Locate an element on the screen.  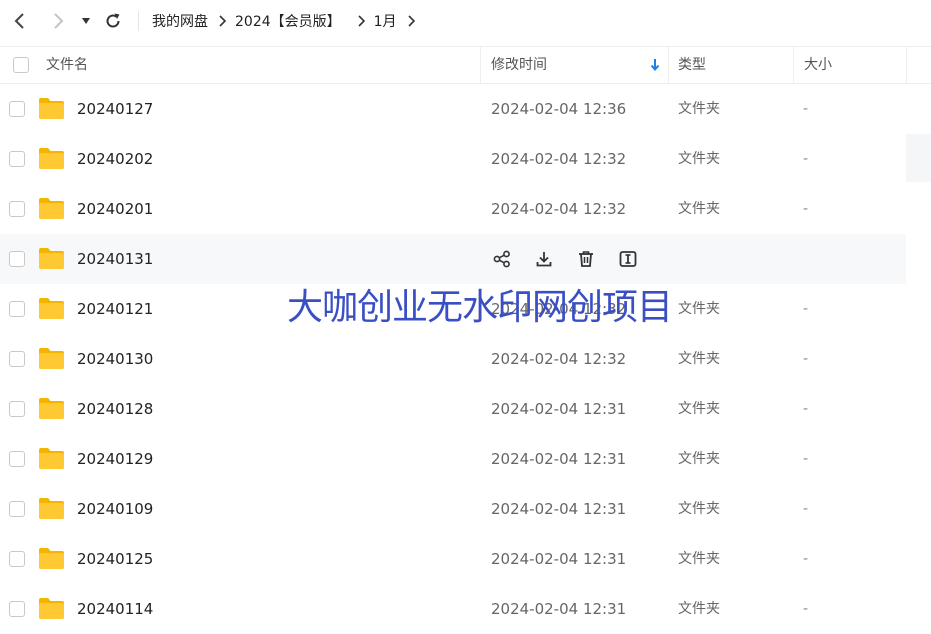
side-panel-handle is located at coordinates (918, 158).